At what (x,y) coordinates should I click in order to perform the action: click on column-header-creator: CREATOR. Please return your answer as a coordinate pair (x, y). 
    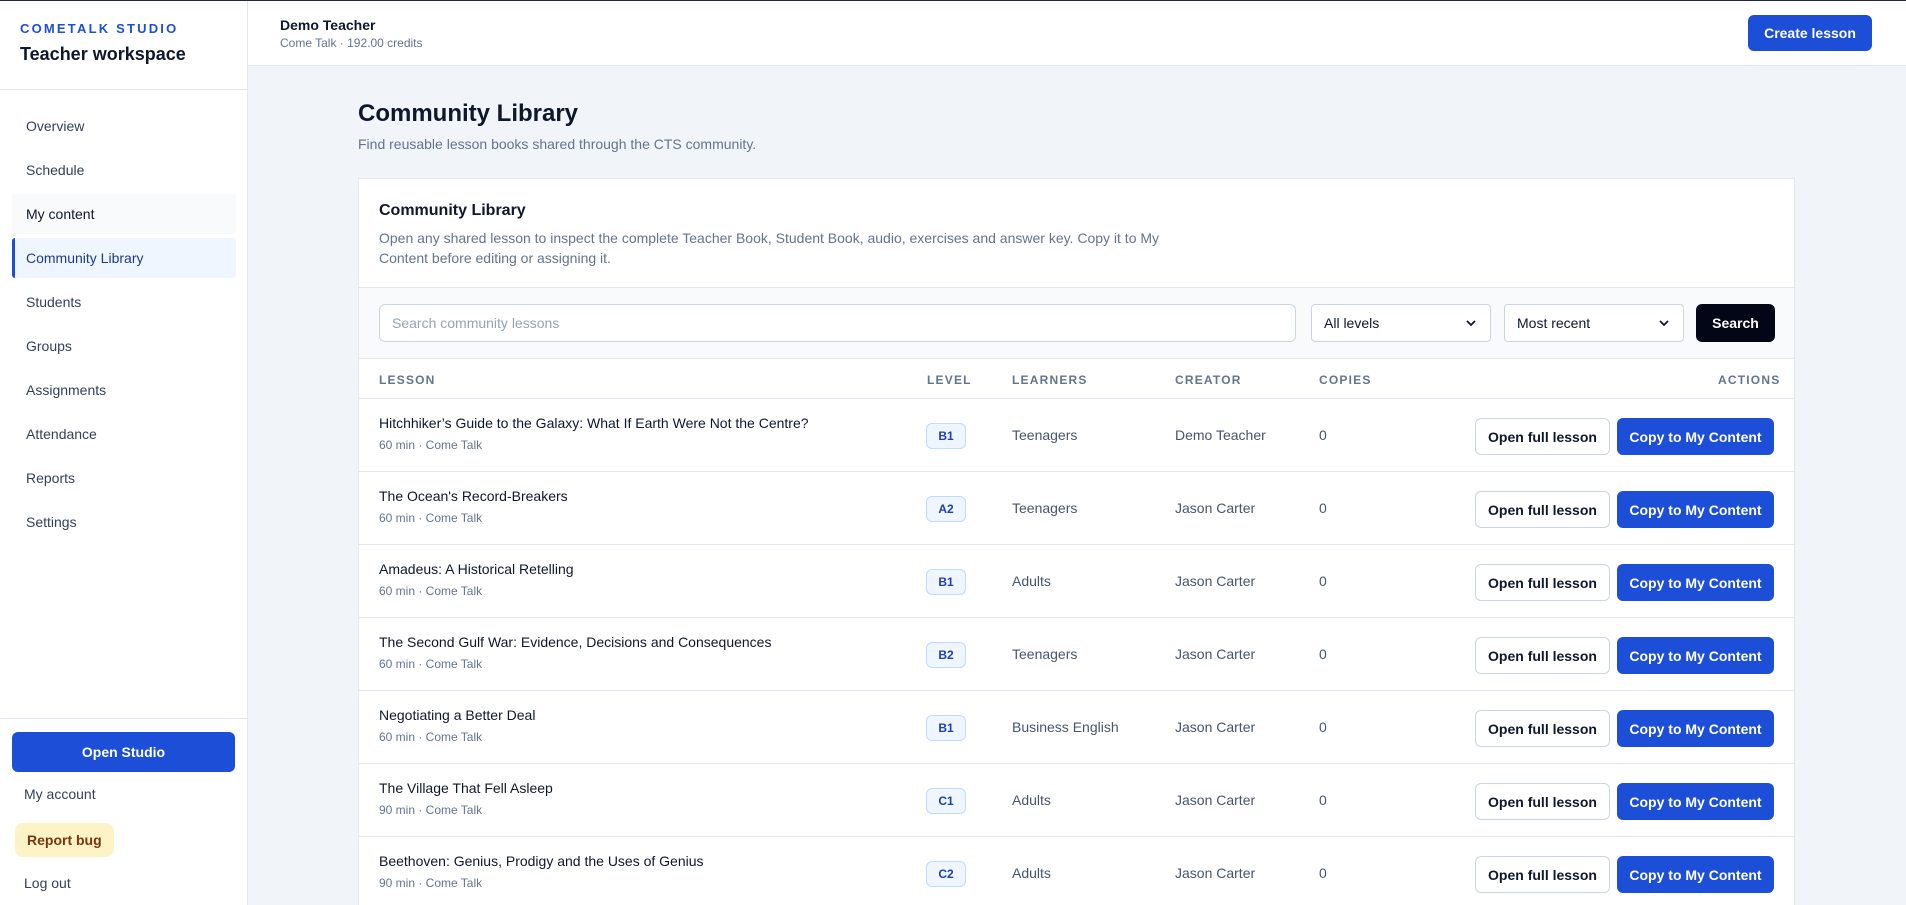
    Looking at the image, I should click on (1208, 380).